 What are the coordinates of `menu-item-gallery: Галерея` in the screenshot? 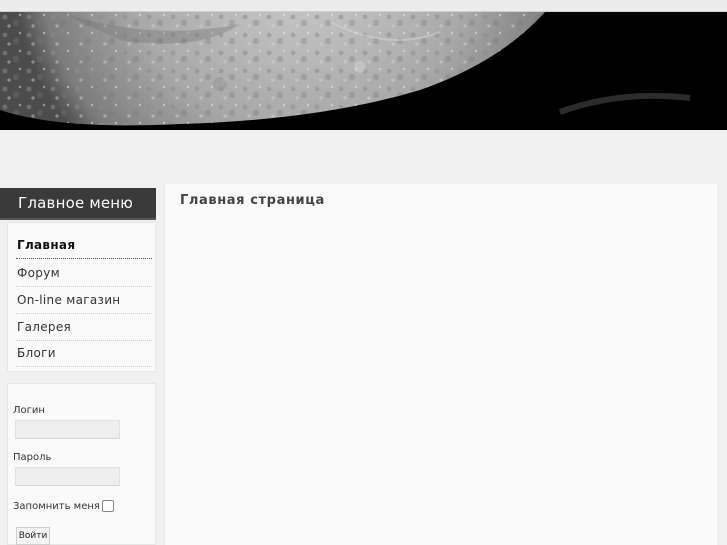 It's located at (84, 327).